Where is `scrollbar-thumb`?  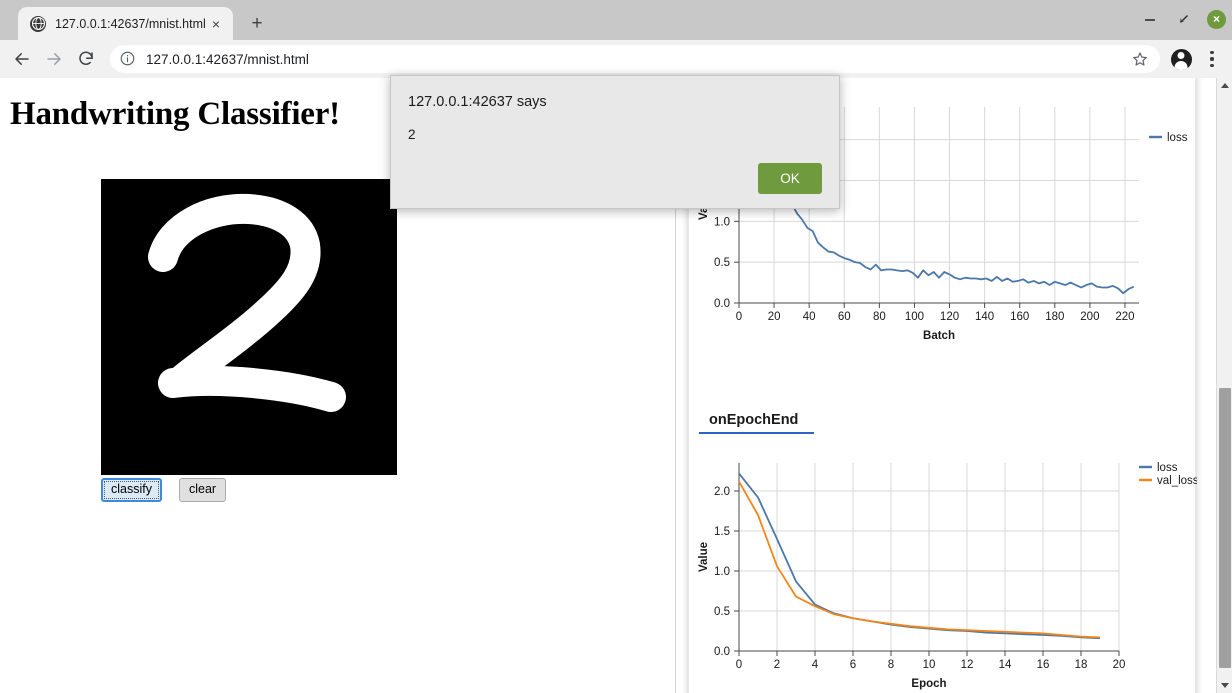
scrollbar-thumb is located at coordinates (1225, 528).